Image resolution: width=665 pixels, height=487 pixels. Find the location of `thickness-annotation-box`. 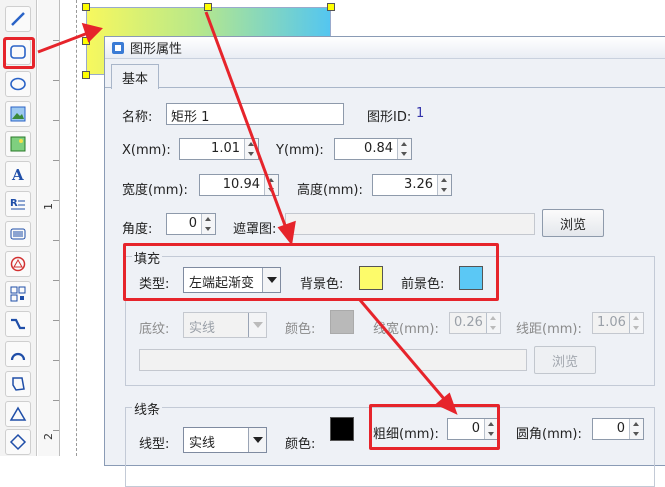

thickness-annotation-box is located at coordinates (434, 427).